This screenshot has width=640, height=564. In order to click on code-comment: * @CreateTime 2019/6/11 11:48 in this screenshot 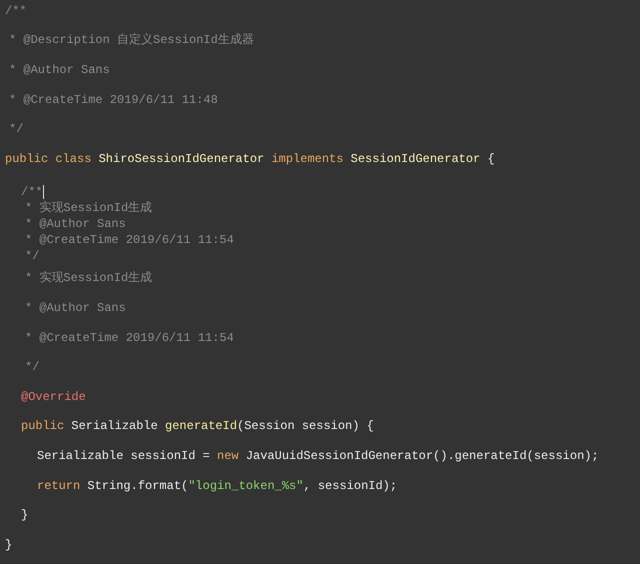, I will do `click(113, 100)`.